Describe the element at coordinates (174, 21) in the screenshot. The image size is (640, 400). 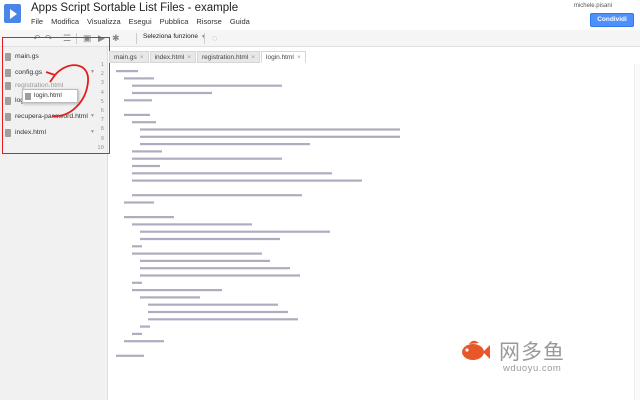
I see `menu-publish: Pubblica` at that location.